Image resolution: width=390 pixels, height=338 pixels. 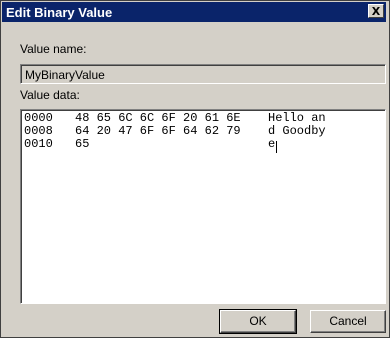 What do you see at coordinates (194, 12) in the screenshot?
I see `title-bar: Edit Binary Value X` at bounding box center [194, 12].